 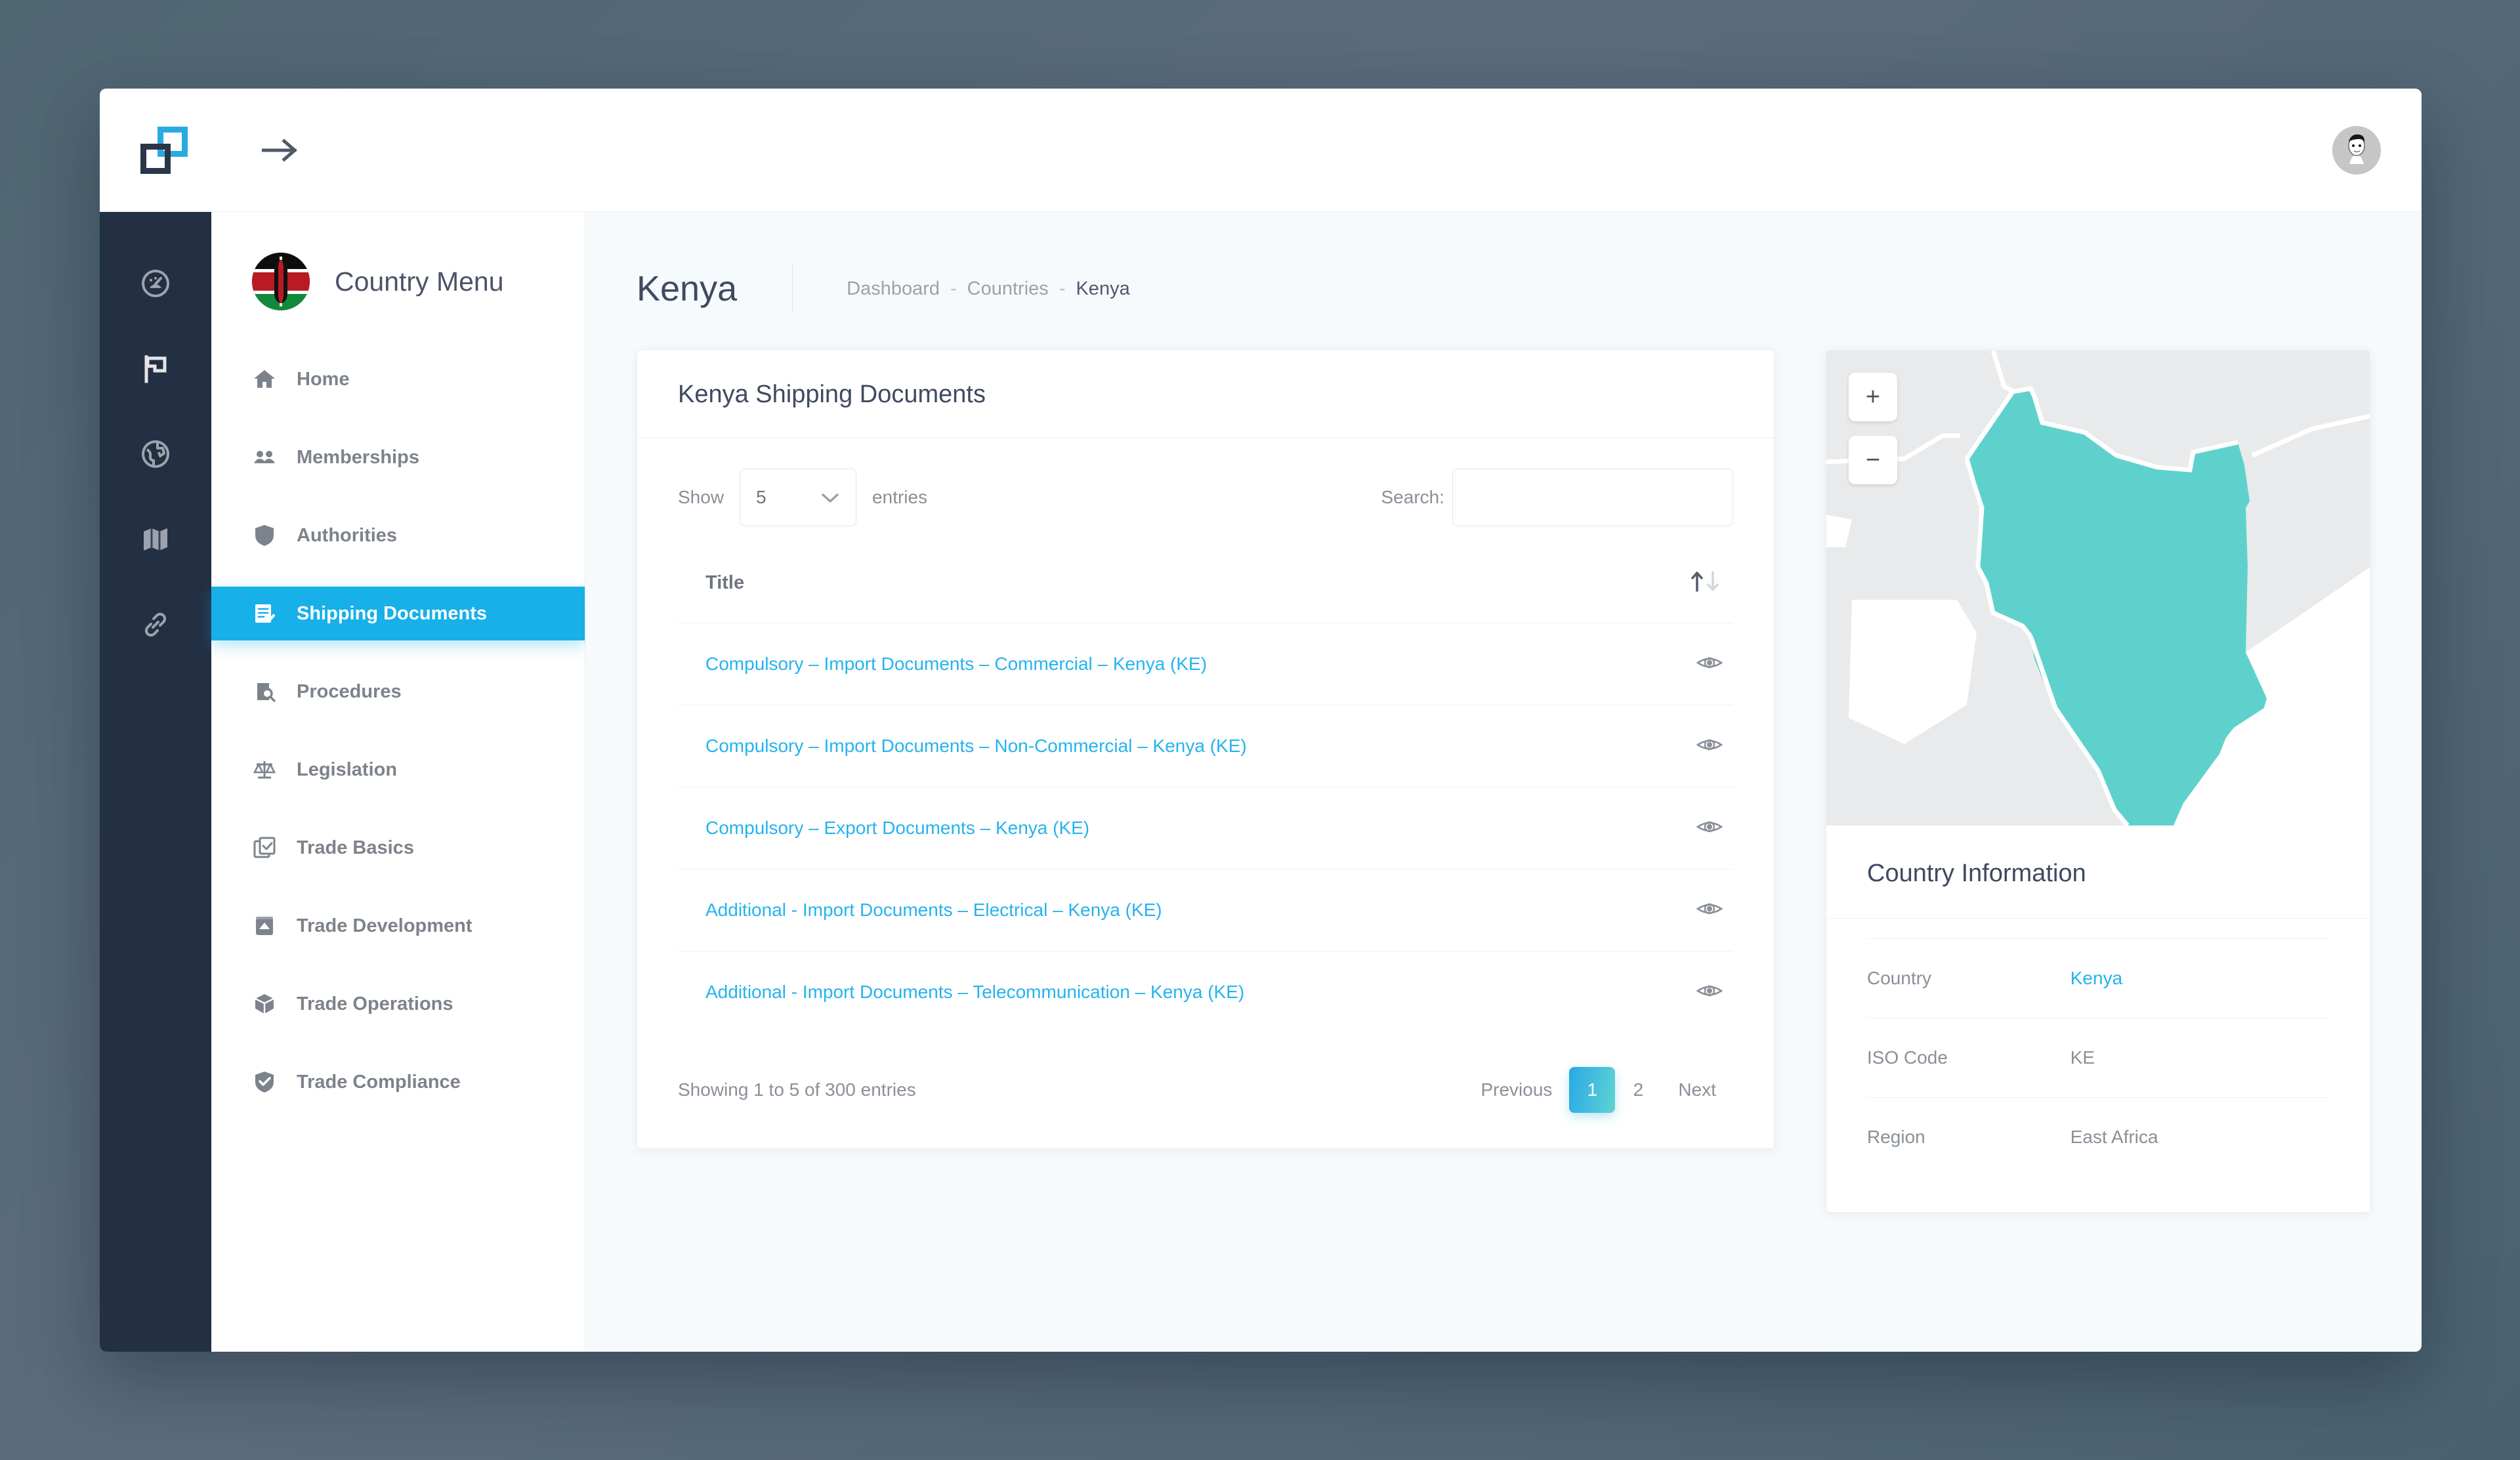 I want to click on menu-item-trade-development: Trade Development, so click(x=398, y=926).